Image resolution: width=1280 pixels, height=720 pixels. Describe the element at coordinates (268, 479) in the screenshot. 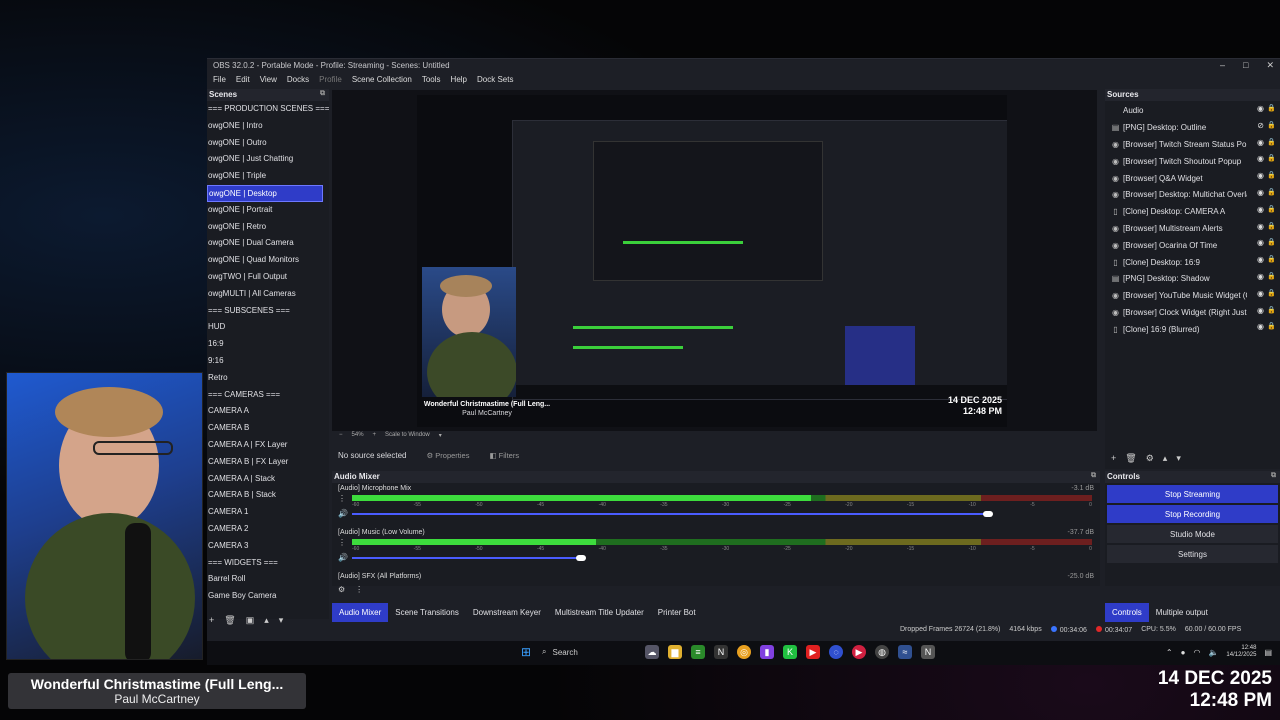

I see `scene-item: CAMERA A | Stack` at that location.